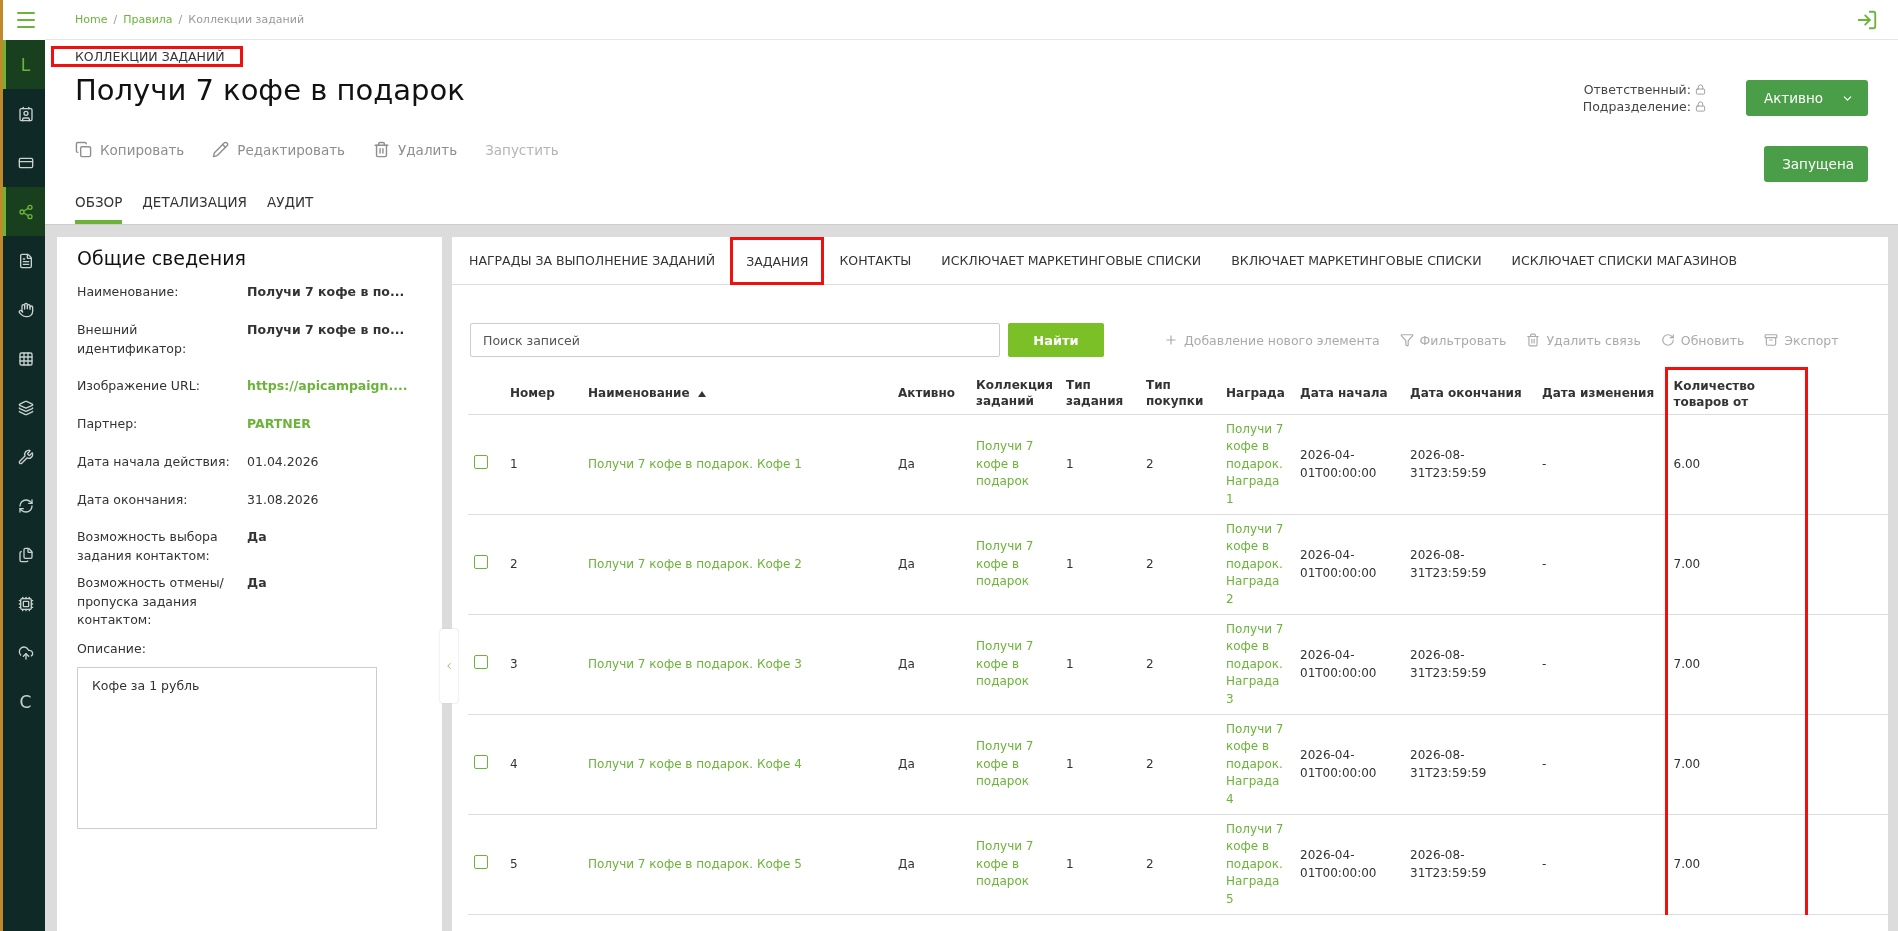 The image size is (1898, 931). What do you see at coordinates (130, 149) in the screenshot?
I see `action-button: Копировать` at bounding box center [130, 149].